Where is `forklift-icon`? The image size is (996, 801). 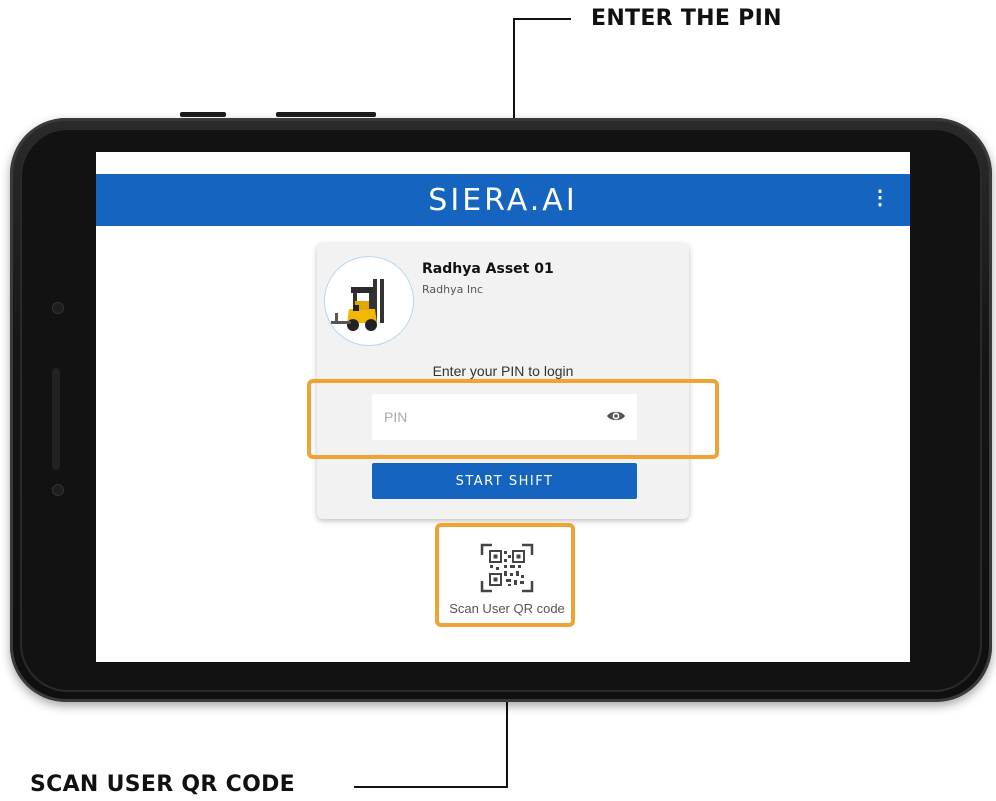 forklift-icon is located at coordinates (357, 305).